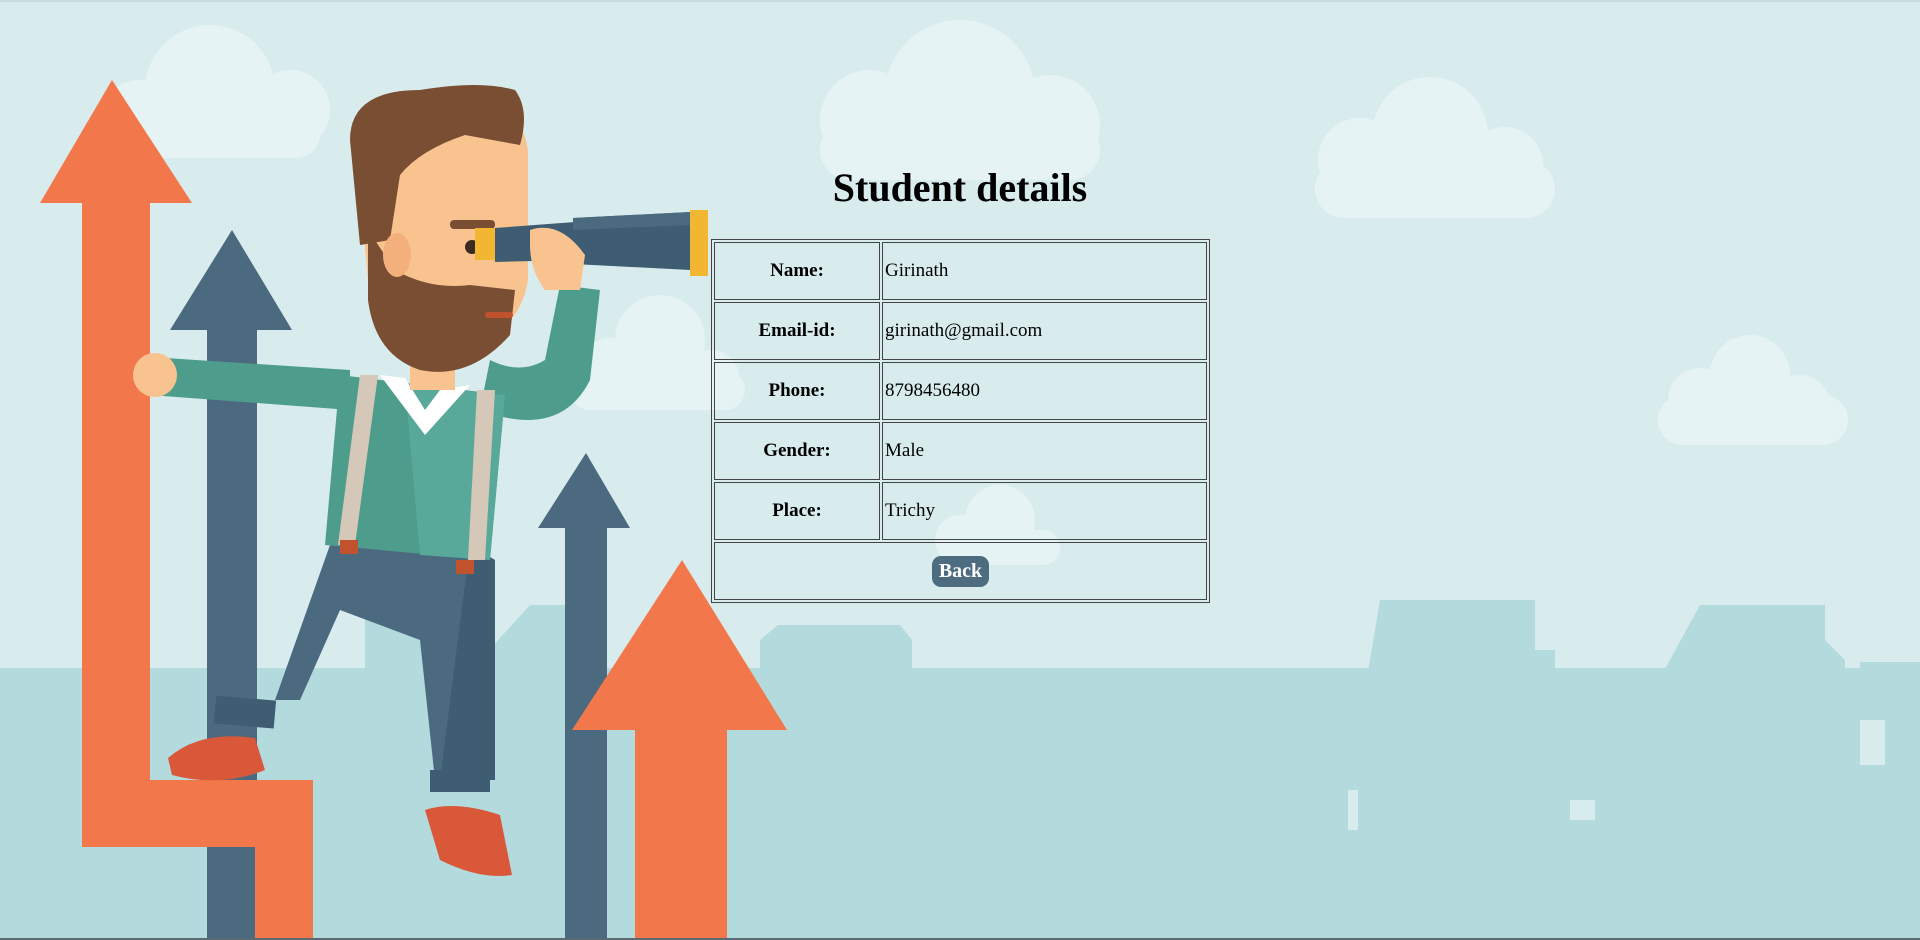 This screenshot has width=1920, height=940. I want to click on table-row: Phone: 8798456480, so click(960, 391).